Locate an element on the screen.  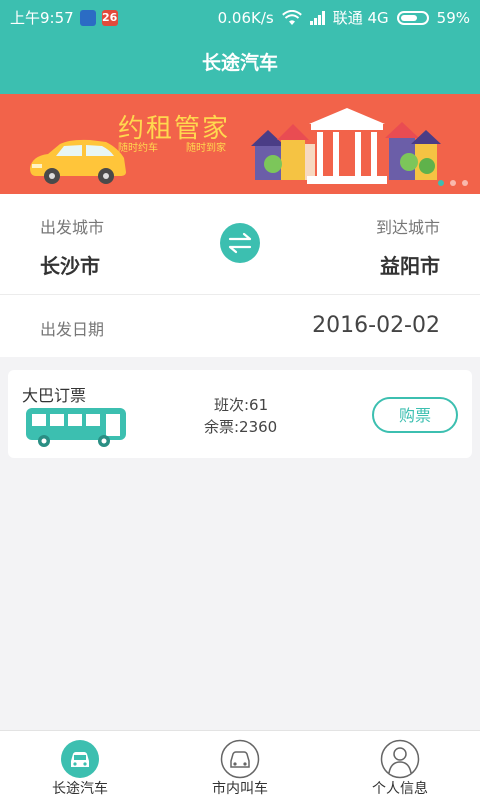
nav-item-profile: 个人信息 is located at coordinates (400, 766).